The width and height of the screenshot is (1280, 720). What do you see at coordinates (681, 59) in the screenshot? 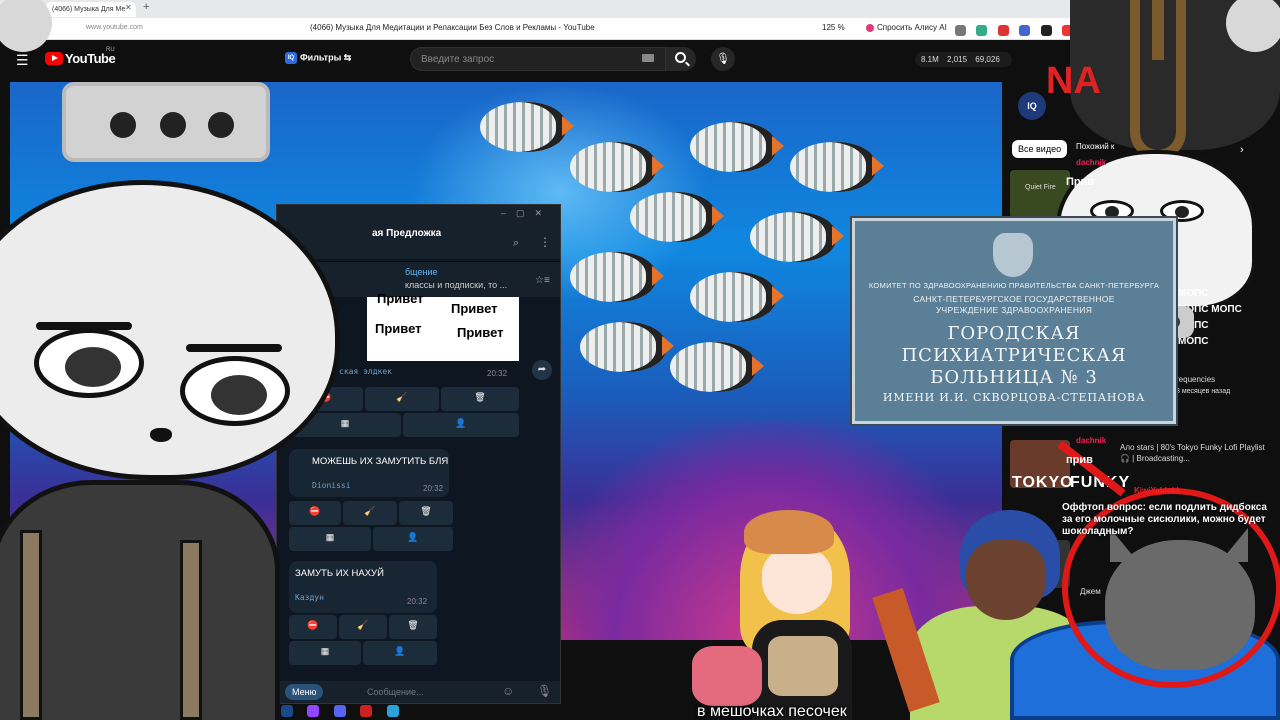
I see `search-button` at bounding box center [681, 59].